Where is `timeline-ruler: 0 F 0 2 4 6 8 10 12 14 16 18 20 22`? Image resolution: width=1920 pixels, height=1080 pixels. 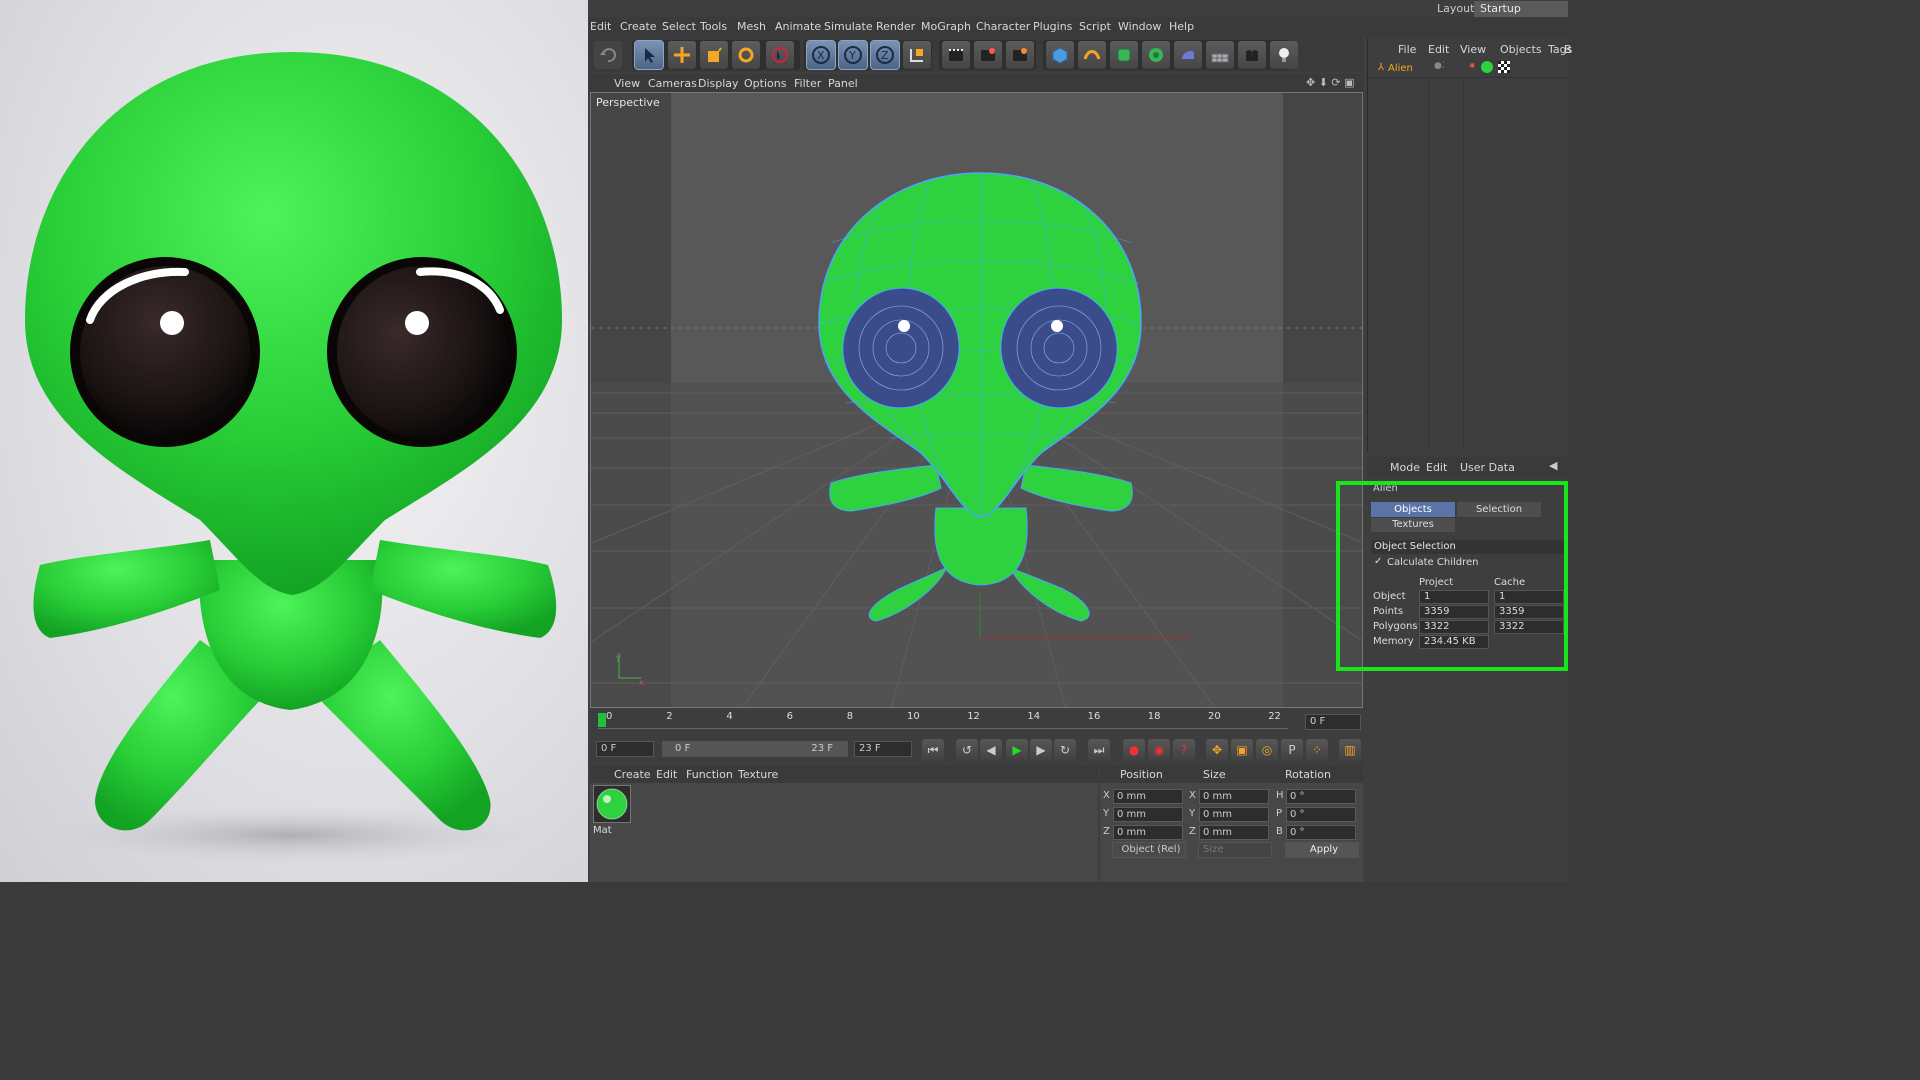
timeline-ruler: 0 F 0 2 4 6 8 10 12 14 16 18 20 22 is located at coordinates (975, 722).